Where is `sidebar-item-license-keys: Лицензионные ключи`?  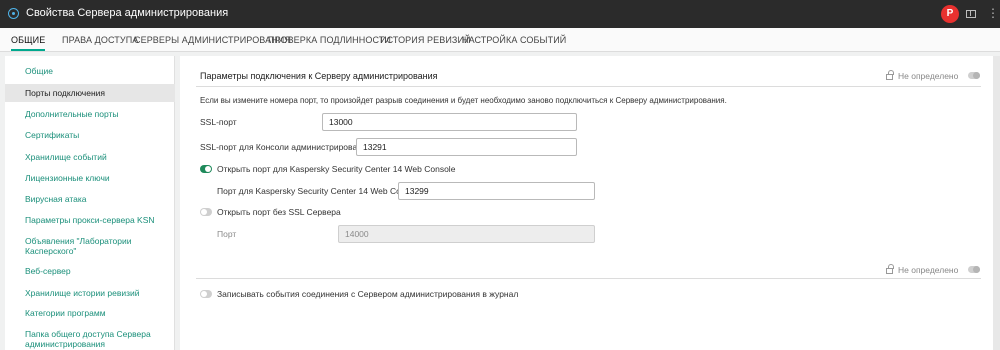
sidebar-item-license-keys: Лицензионные ключи is located at coordinates (90, 178).